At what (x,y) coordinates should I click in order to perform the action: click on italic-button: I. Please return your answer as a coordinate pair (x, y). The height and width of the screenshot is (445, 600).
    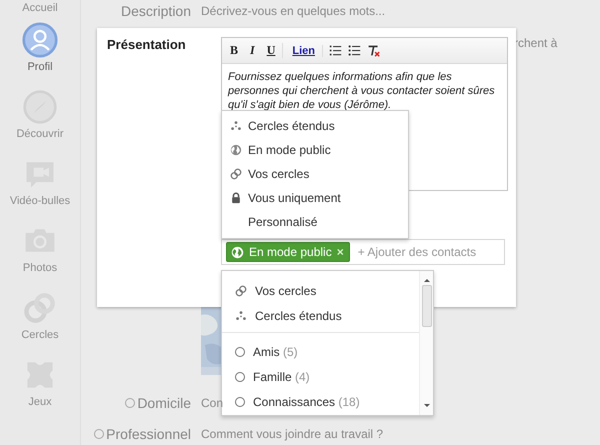
    Looking at the image, I should click on (252, 50).